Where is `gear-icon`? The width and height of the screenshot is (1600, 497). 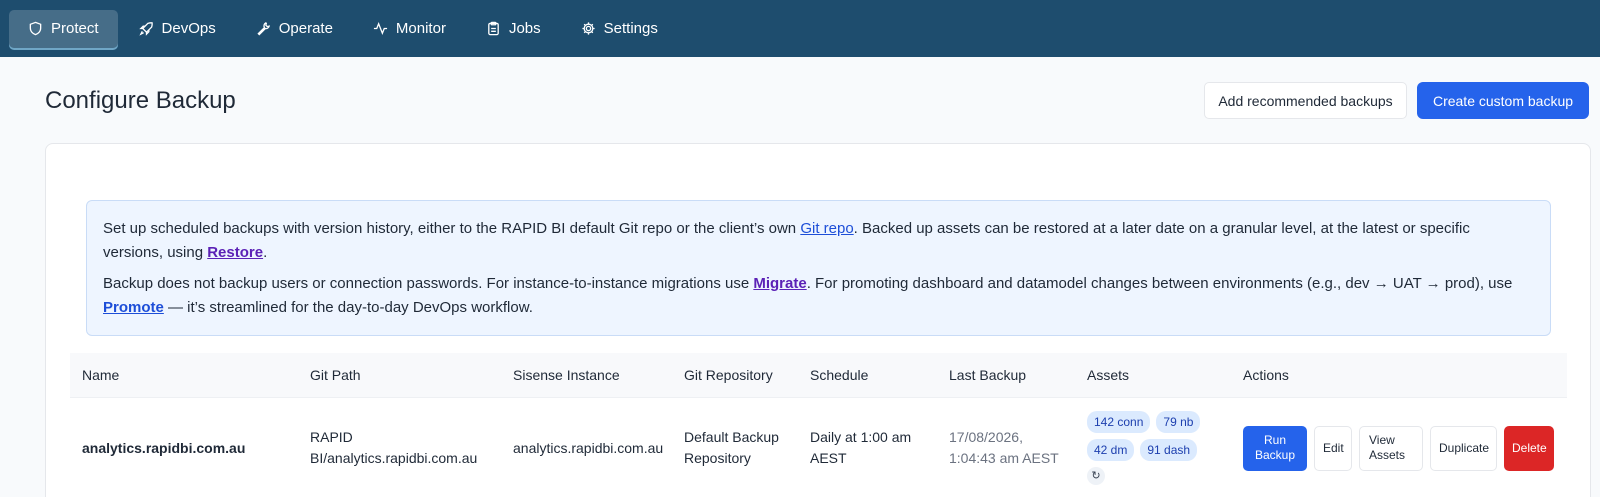
gear-icon is located at coordinates (588, 28).